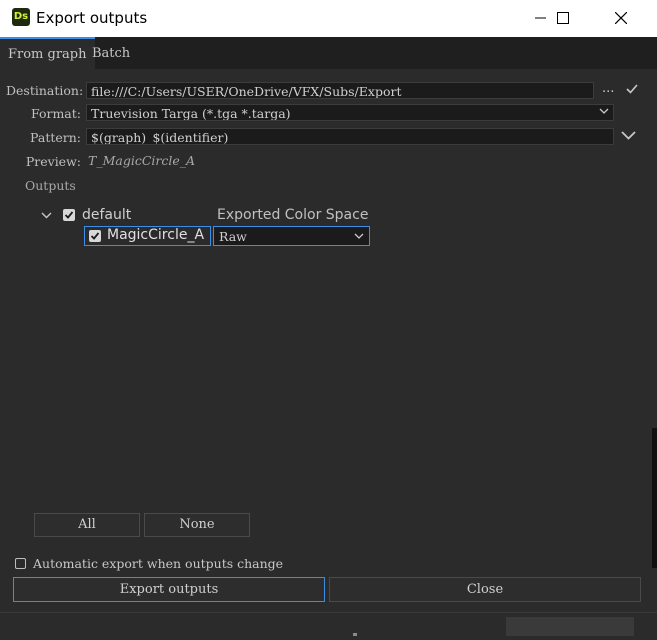  Describe the element at coordinates (107, 215) in the screenshot. I see `group-default-label: default` at that location.